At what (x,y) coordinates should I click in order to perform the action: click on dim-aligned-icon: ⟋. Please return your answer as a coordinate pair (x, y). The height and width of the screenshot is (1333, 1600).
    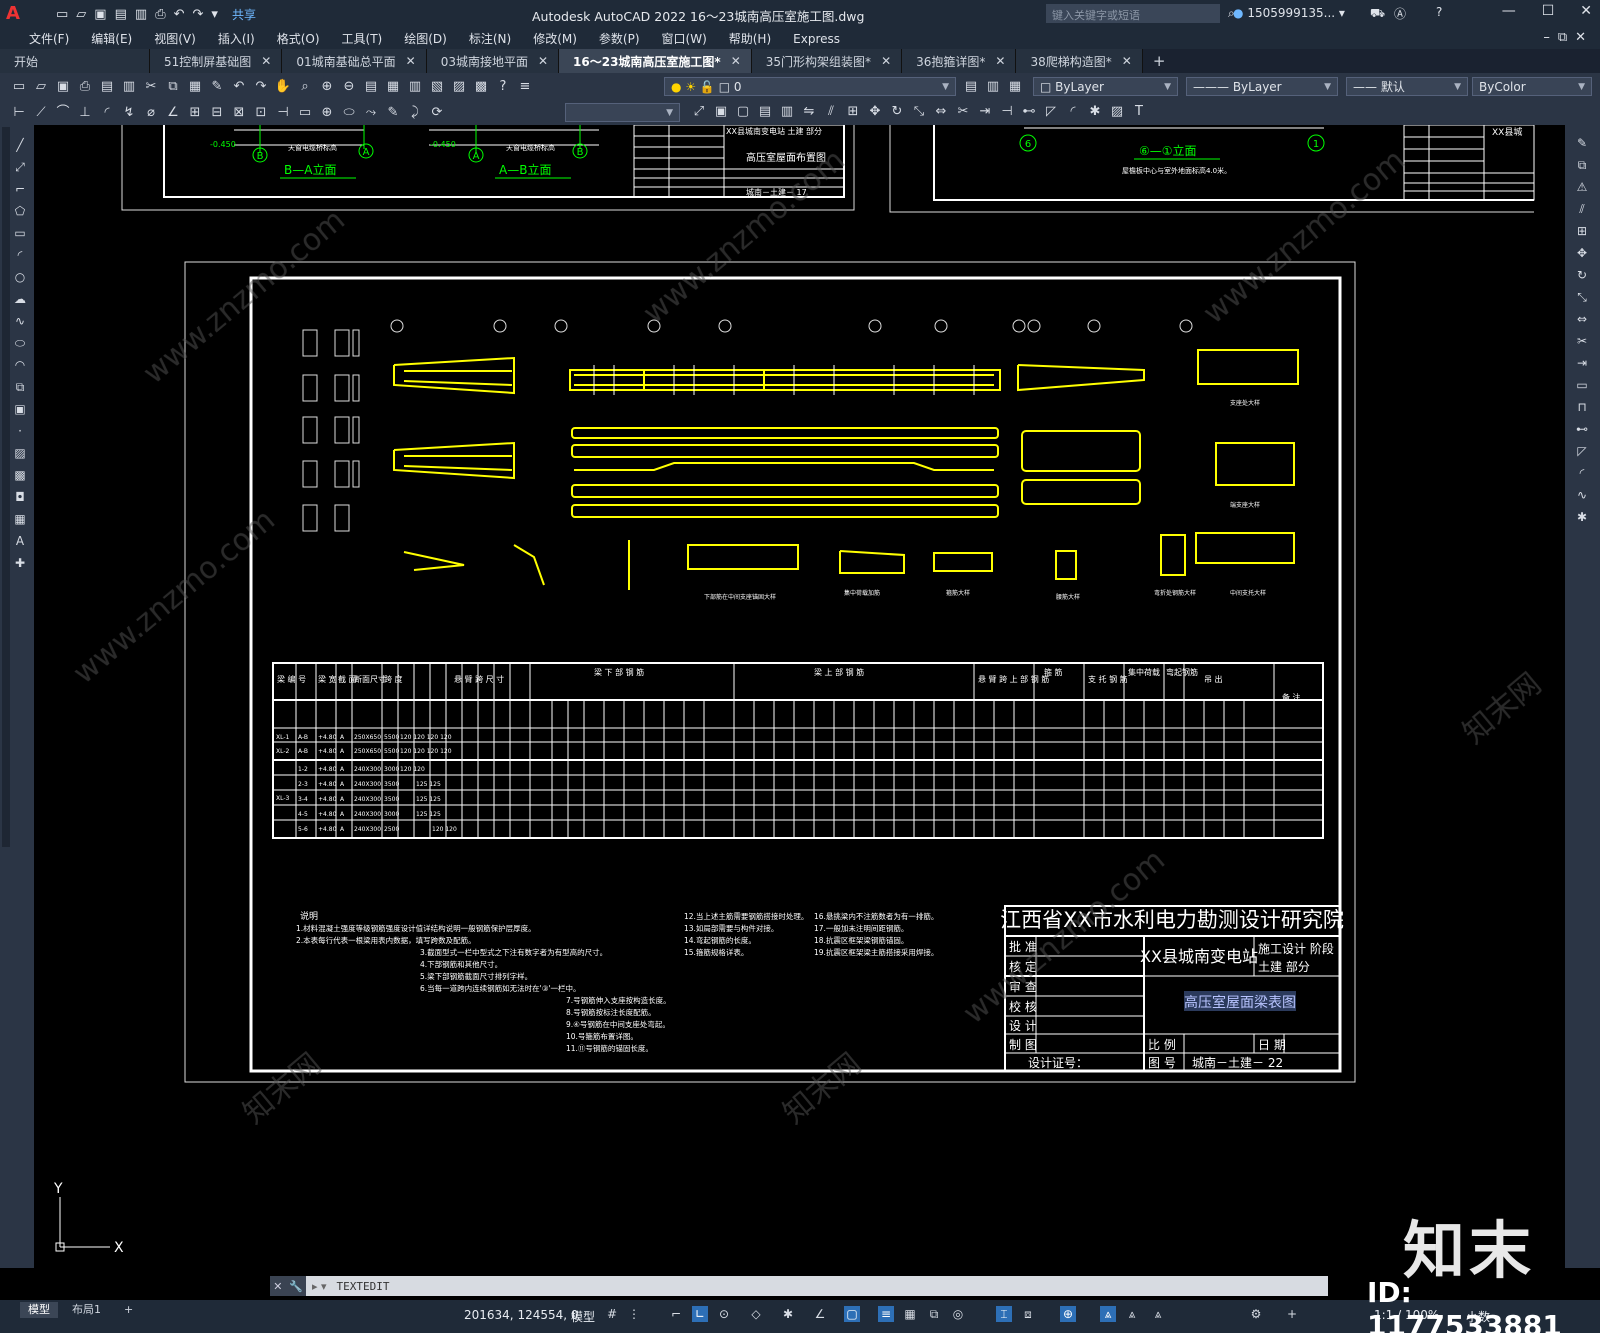
    Looking at the image, I should click on (41, 113).